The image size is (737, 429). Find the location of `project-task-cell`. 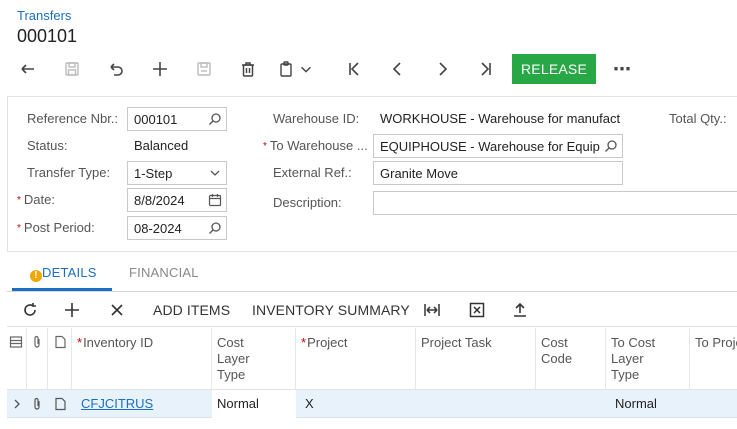

project-task-cell is located at coordinates (476, 404).